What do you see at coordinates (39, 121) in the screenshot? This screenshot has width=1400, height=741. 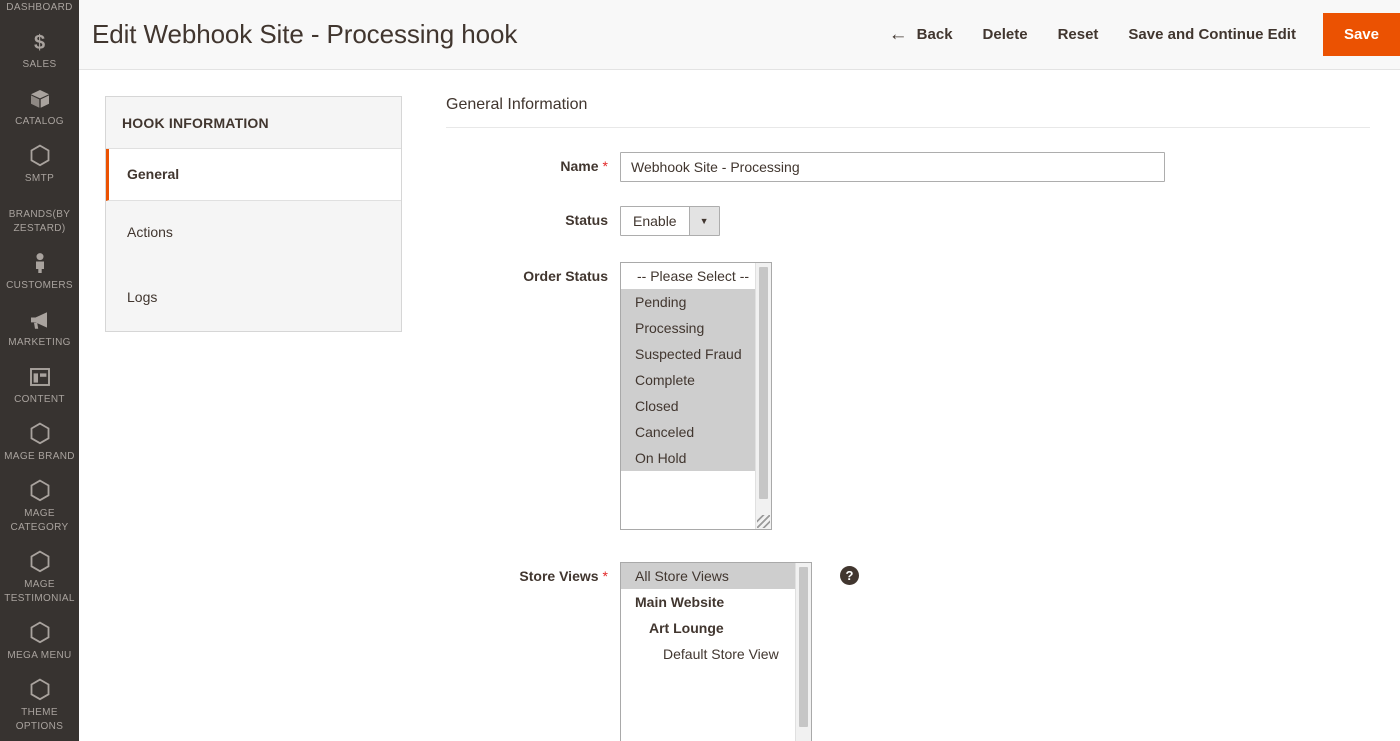 I see `sidebar-item-label: Catalog` at bounding box center [39, 121].